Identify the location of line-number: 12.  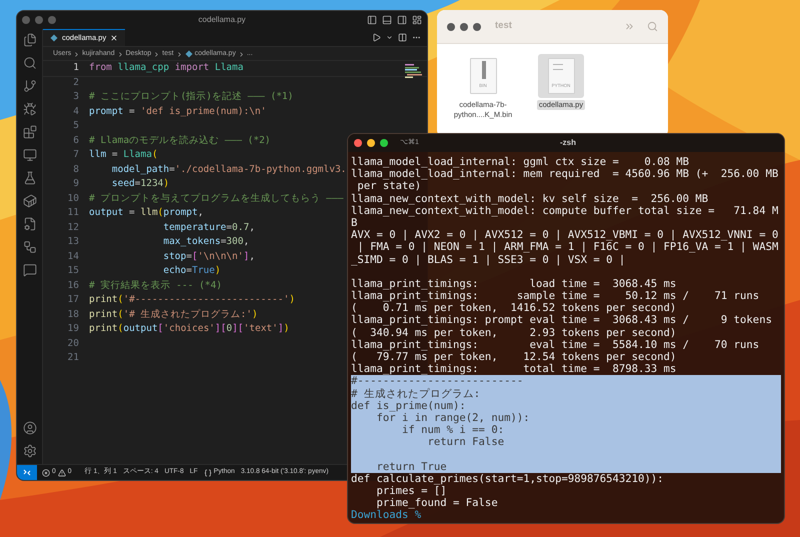
(72, 227).